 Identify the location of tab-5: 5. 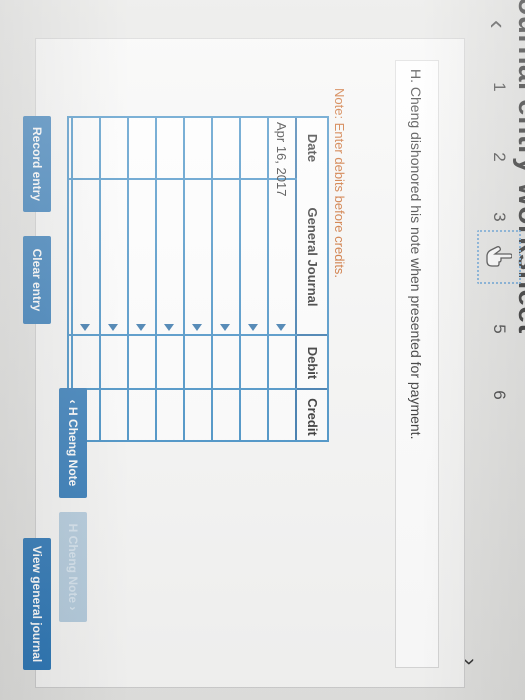
(499, 329).